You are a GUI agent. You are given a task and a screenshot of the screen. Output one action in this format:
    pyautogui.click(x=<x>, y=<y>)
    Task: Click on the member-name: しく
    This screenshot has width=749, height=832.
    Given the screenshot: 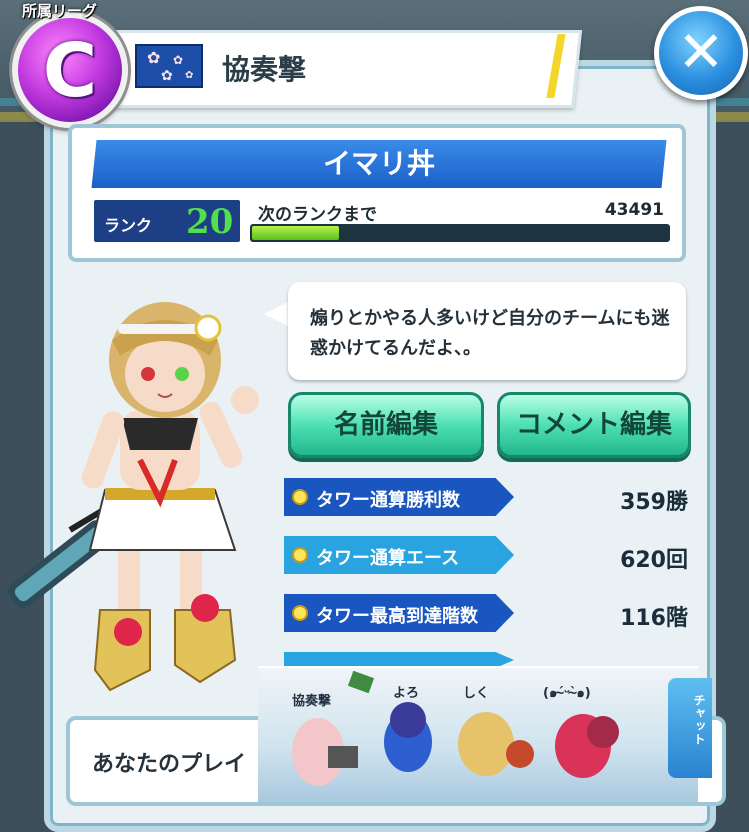 What is the action you would take?
    pyautogui.click(x=476, y=693)
    